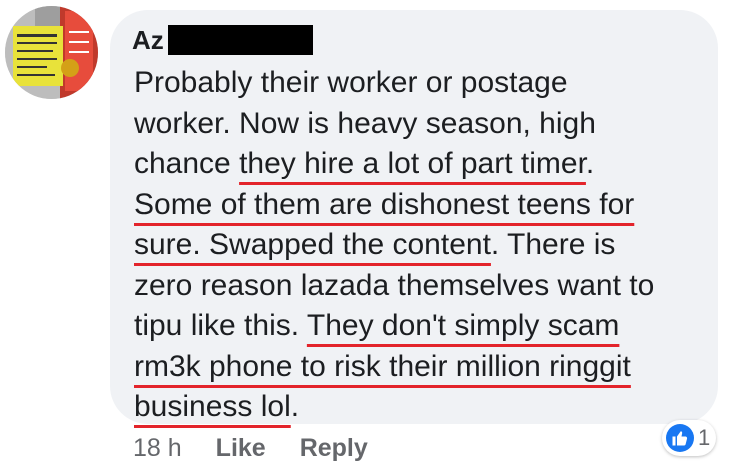 The image size is (743, 473). Describe the element at coordinates (394, 285) in the screenshot. I see `text-run: zero reason lazada themselves want to` at that location.